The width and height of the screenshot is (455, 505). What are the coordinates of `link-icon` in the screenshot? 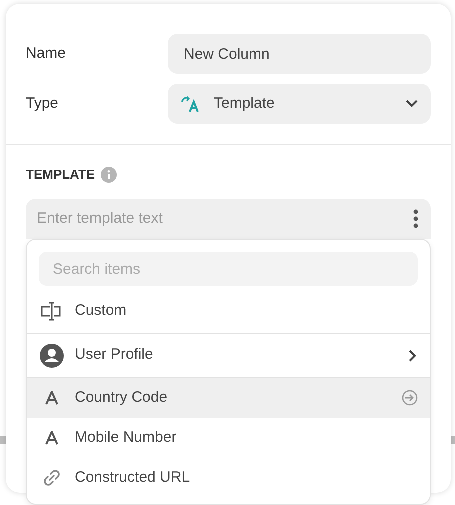 It's located at (52, 478).